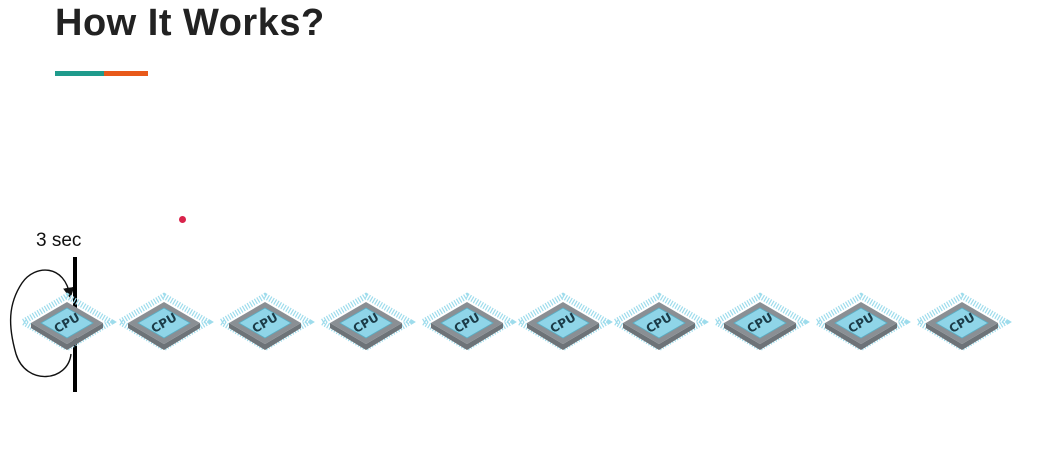  What do you see at coordinates (59, 240) in the screenshot?
I see `time-label: 3 sec` at bounding box center [59, 240].